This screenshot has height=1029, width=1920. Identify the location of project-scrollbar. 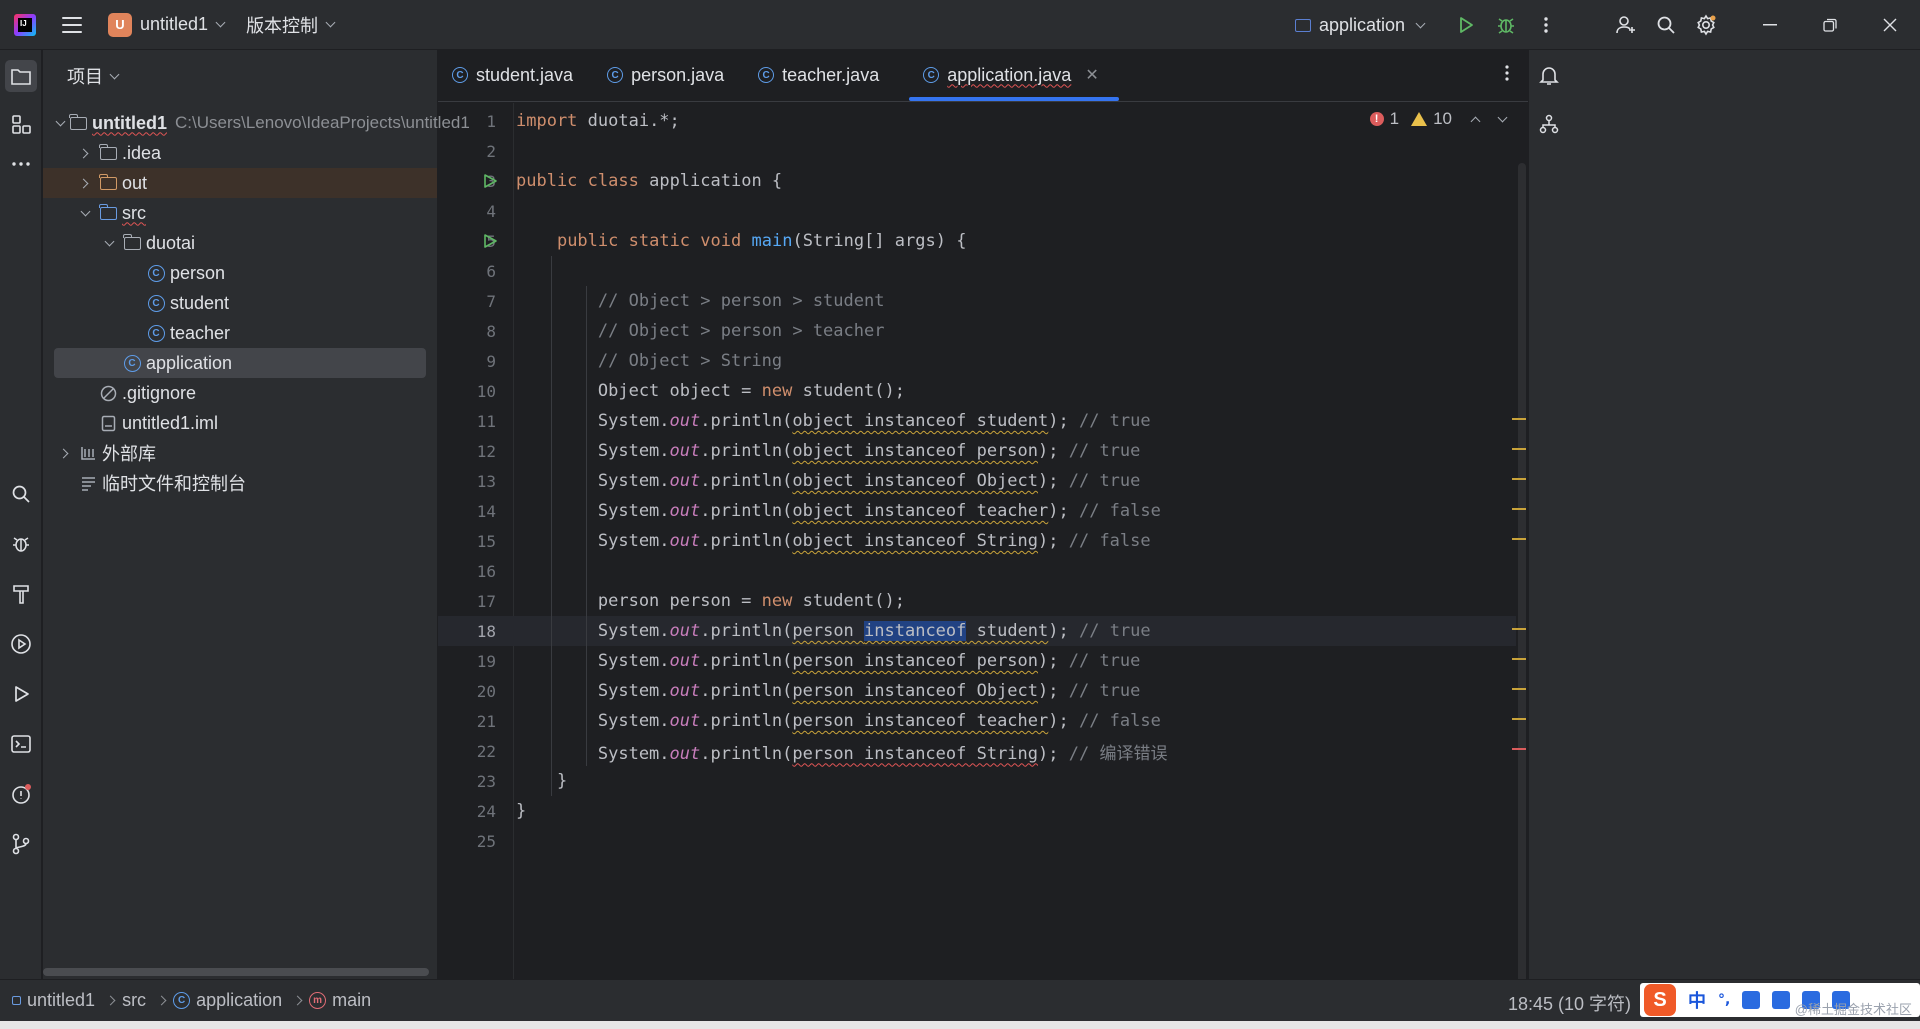
(236, 972).